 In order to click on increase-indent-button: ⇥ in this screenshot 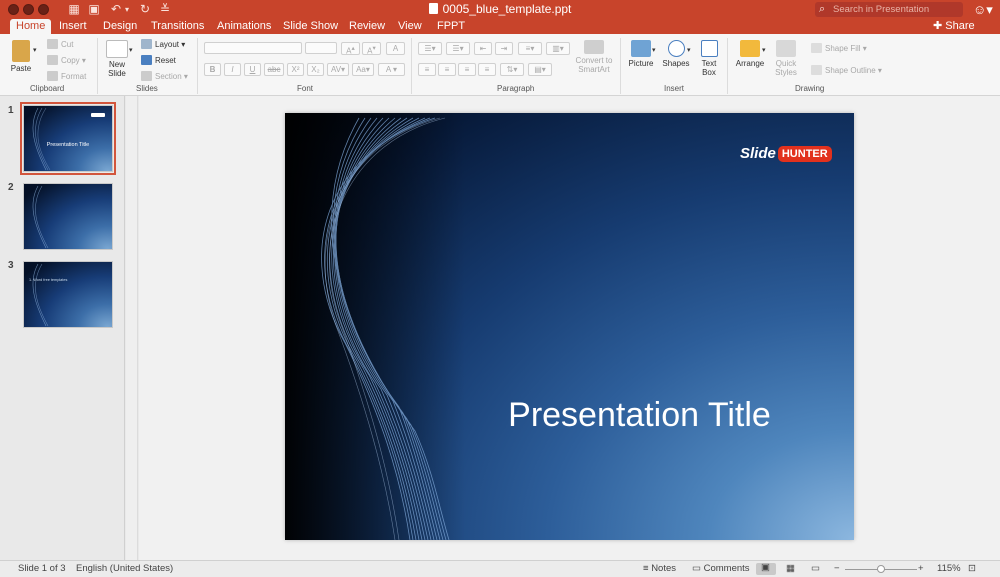, I will do `click(504, 48)`.